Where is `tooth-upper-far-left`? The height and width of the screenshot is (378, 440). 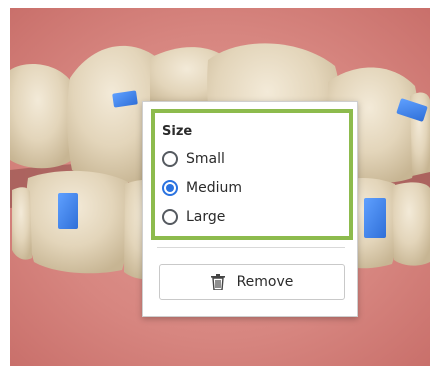 tooth-upper-far-left is located at coordinates (41, 116).